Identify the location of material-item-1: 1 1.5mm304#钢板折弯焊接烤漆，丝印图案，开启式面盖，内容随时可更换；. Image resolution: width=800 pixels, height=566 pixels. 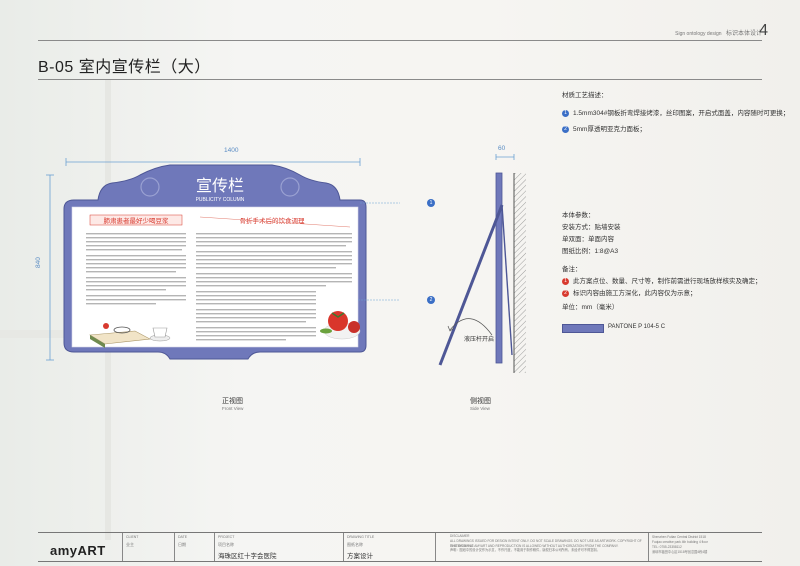
(675, 114).